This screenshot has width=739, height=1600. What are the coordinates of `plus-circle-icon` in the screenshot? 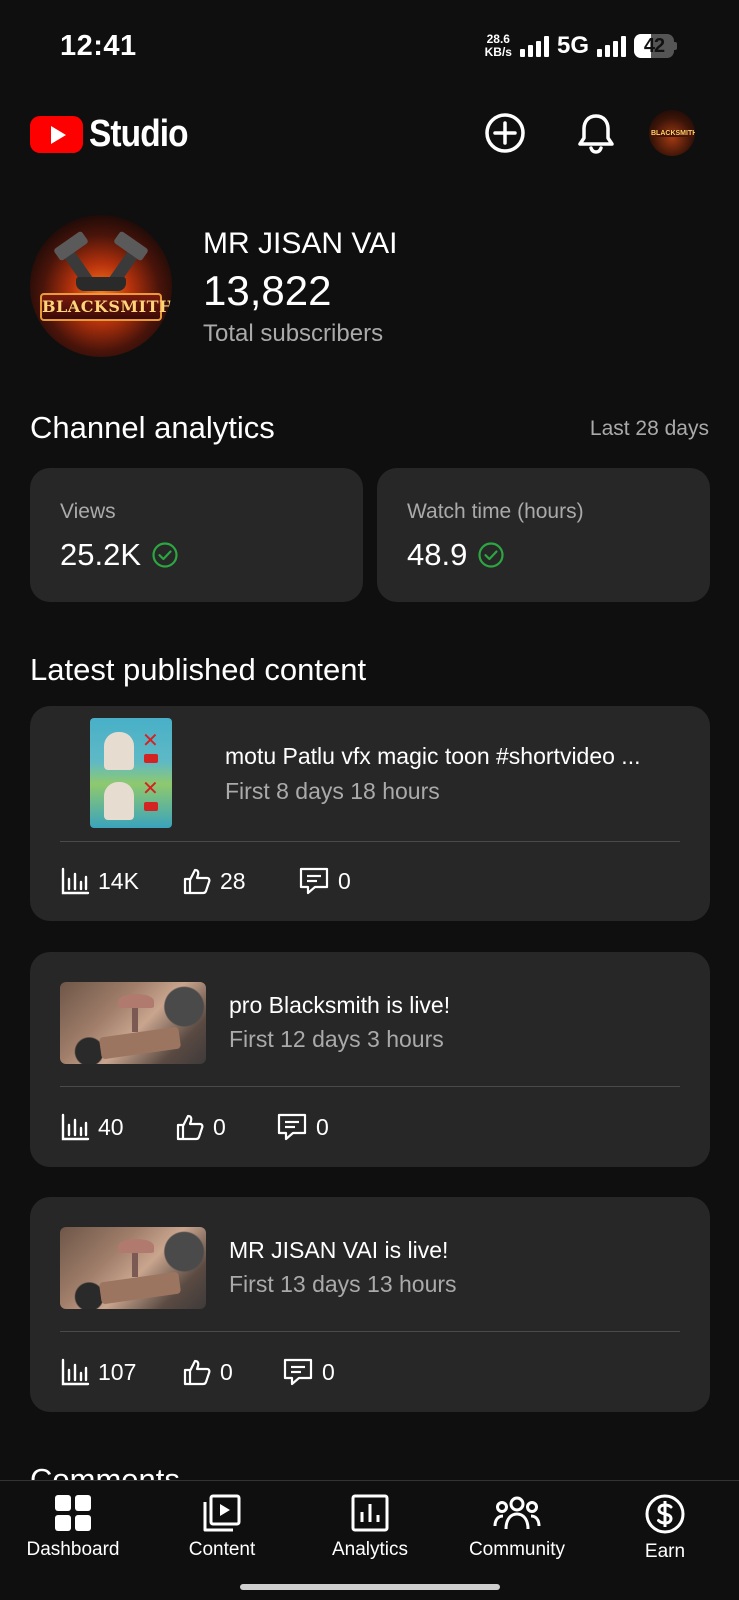 It's located at (505, 133).